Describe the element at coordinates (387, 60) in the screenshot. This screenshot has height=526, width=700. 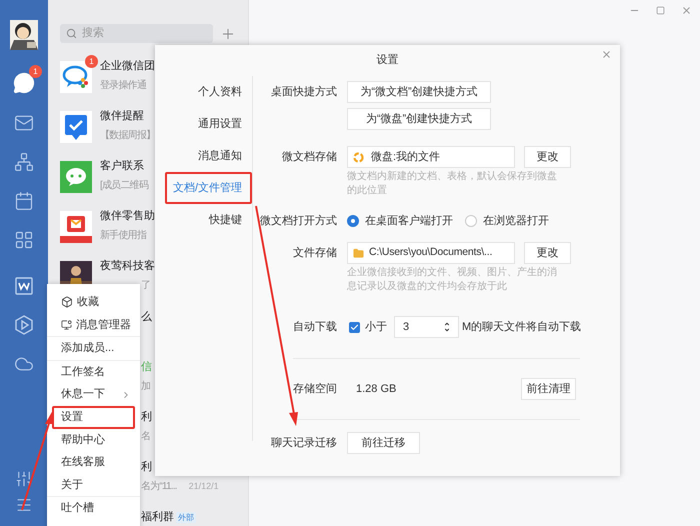
I see `dialog-title: 设置` at that location.